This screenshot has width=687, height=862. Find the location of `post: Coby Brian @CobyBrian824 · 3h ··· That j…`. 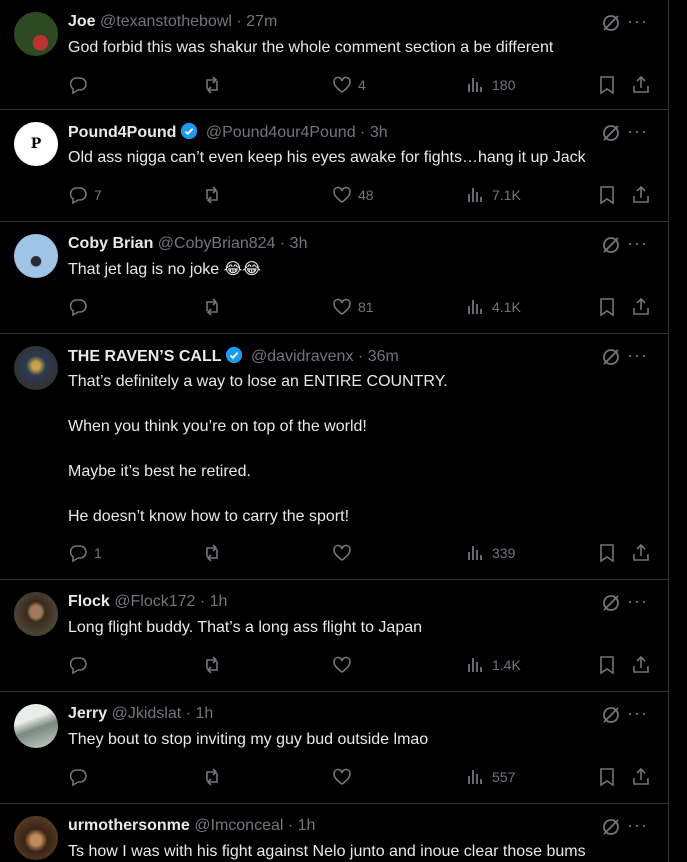

post: Coby Brian @CobyBrian824 · 3h ··· That j… is located at coordinates (334, 278).